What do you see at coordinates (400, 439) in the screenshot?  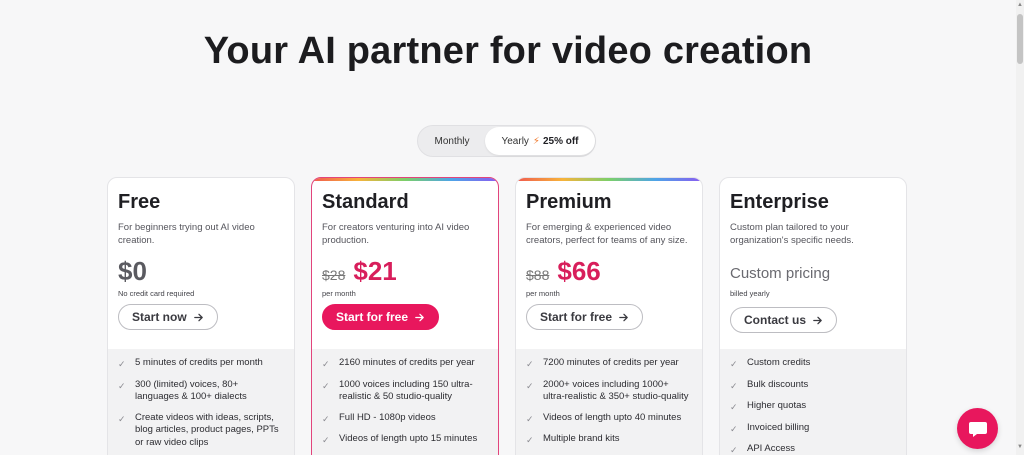 I see `feature-item: ✓ Videos of length upto 15 minutes` at bounding box center [400, 439].